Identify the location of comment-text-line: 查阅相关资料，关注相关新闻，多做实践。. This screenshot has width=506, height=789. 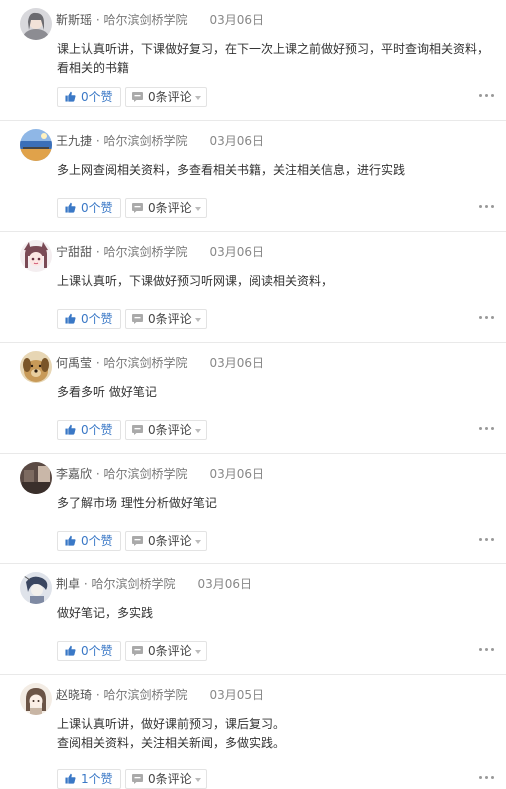
(171, 743).